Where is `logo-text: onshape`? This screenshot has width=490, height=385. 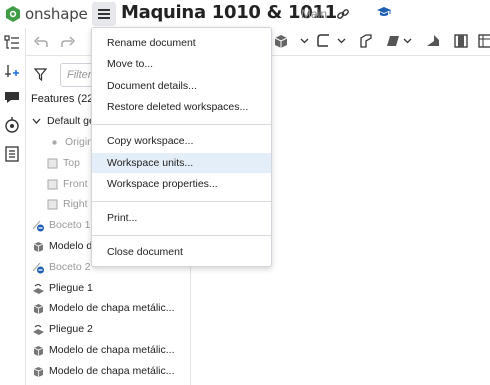 logo-text: onshape is located at coordinates (56, 14).